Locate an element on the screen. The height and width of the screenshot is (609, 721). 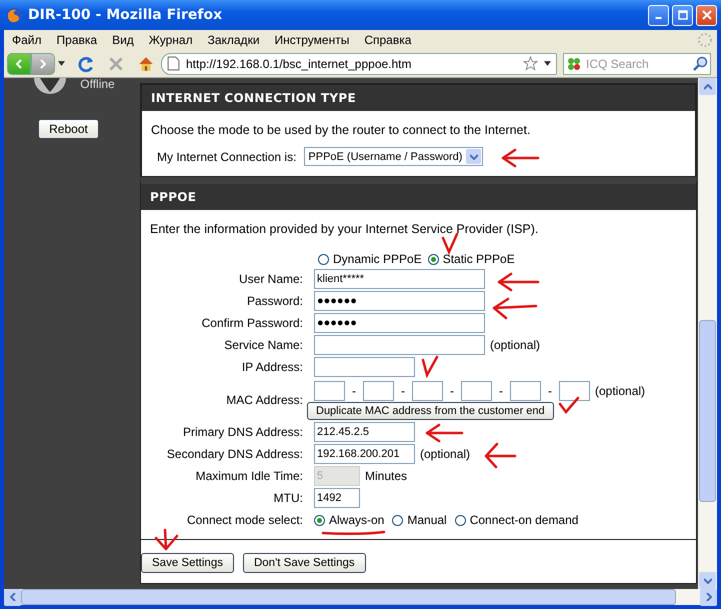
close-button is located at coordinates (706, 15).